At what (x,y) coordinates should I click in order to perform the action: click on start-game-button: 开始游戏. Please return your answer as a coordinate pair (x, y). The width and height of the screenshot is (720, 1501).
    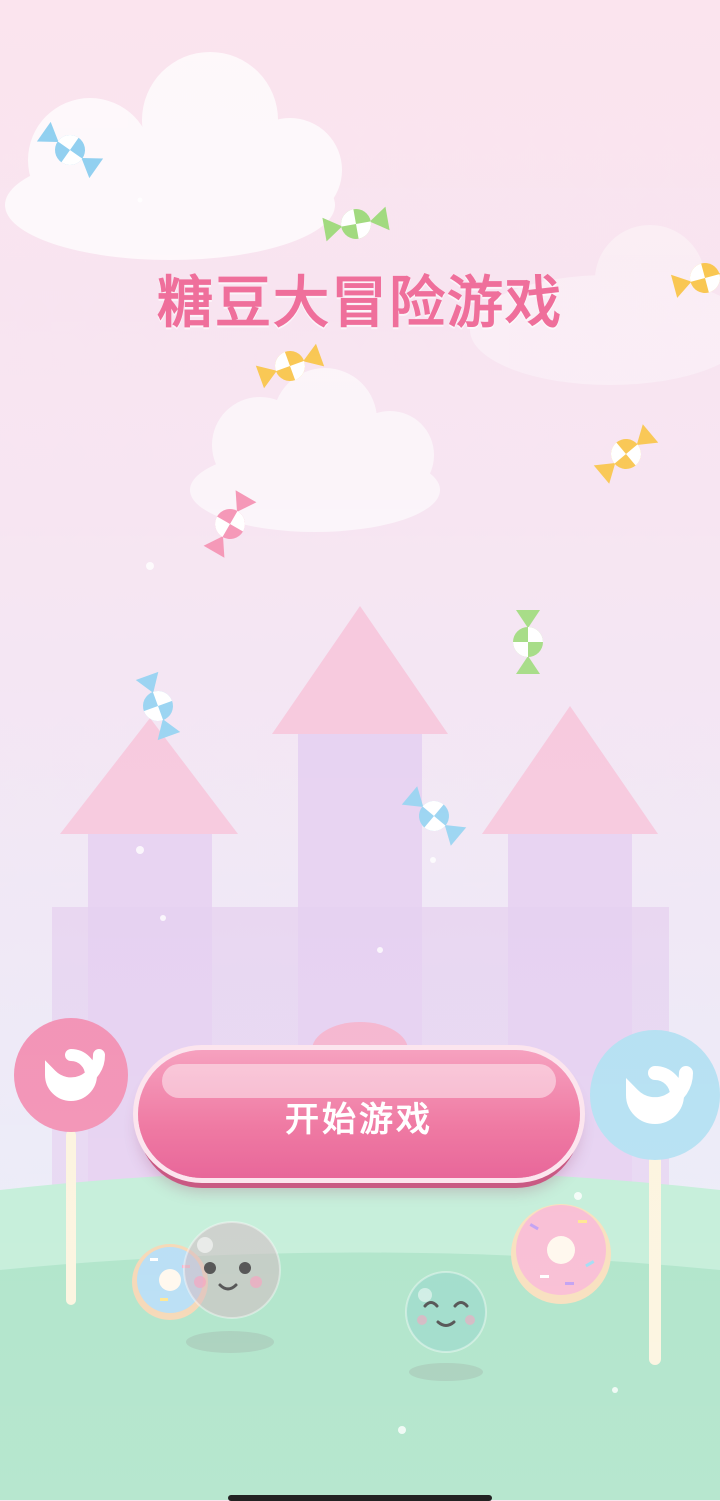
    Looking at the image, I should click on (359, 1114).